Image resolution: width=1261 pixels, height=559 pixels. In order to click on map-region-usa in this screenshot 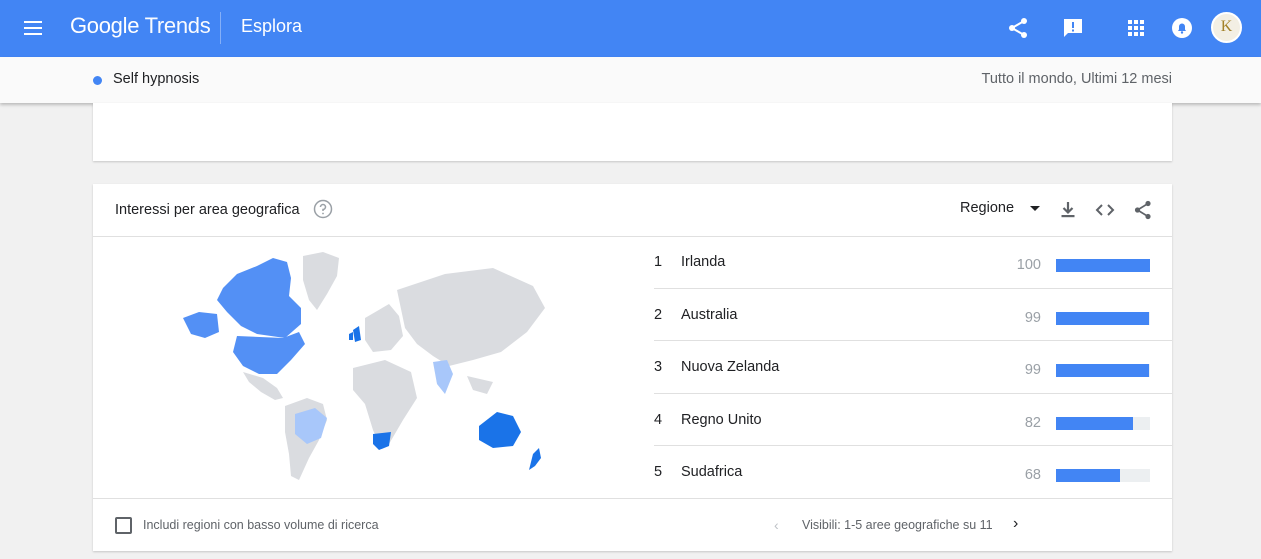, I will do `click(269, 353)`.